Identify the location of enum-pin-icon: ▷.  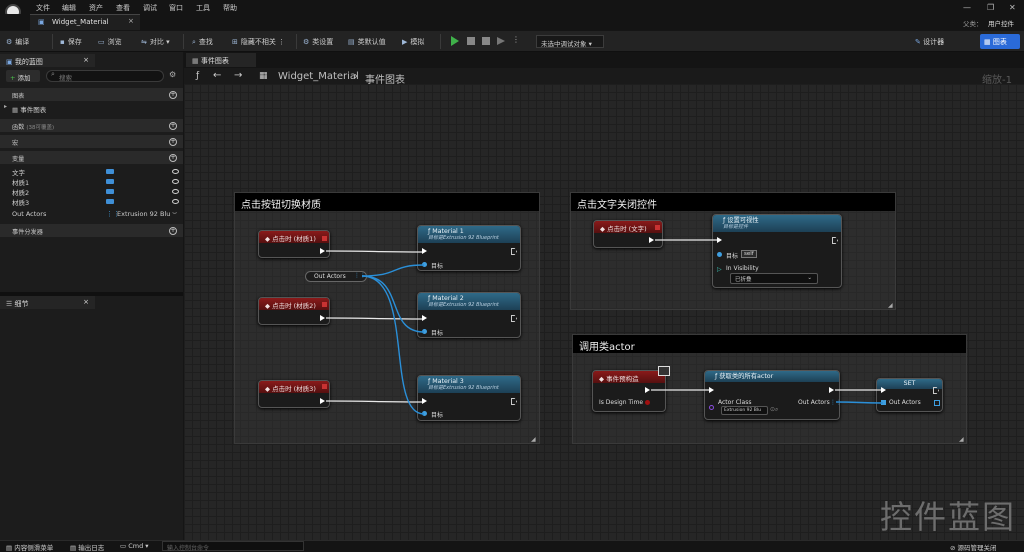
(719, 269).